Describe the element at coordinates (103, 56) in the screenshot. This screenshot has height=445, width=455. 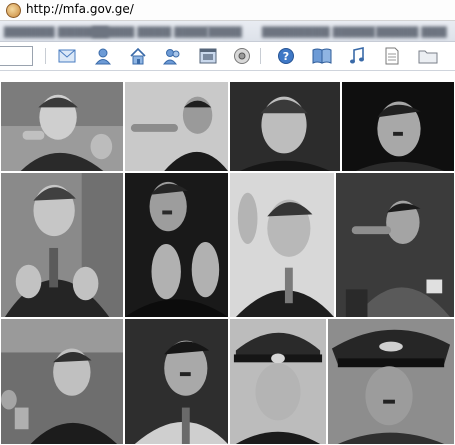
I see `user-icon` at that location.